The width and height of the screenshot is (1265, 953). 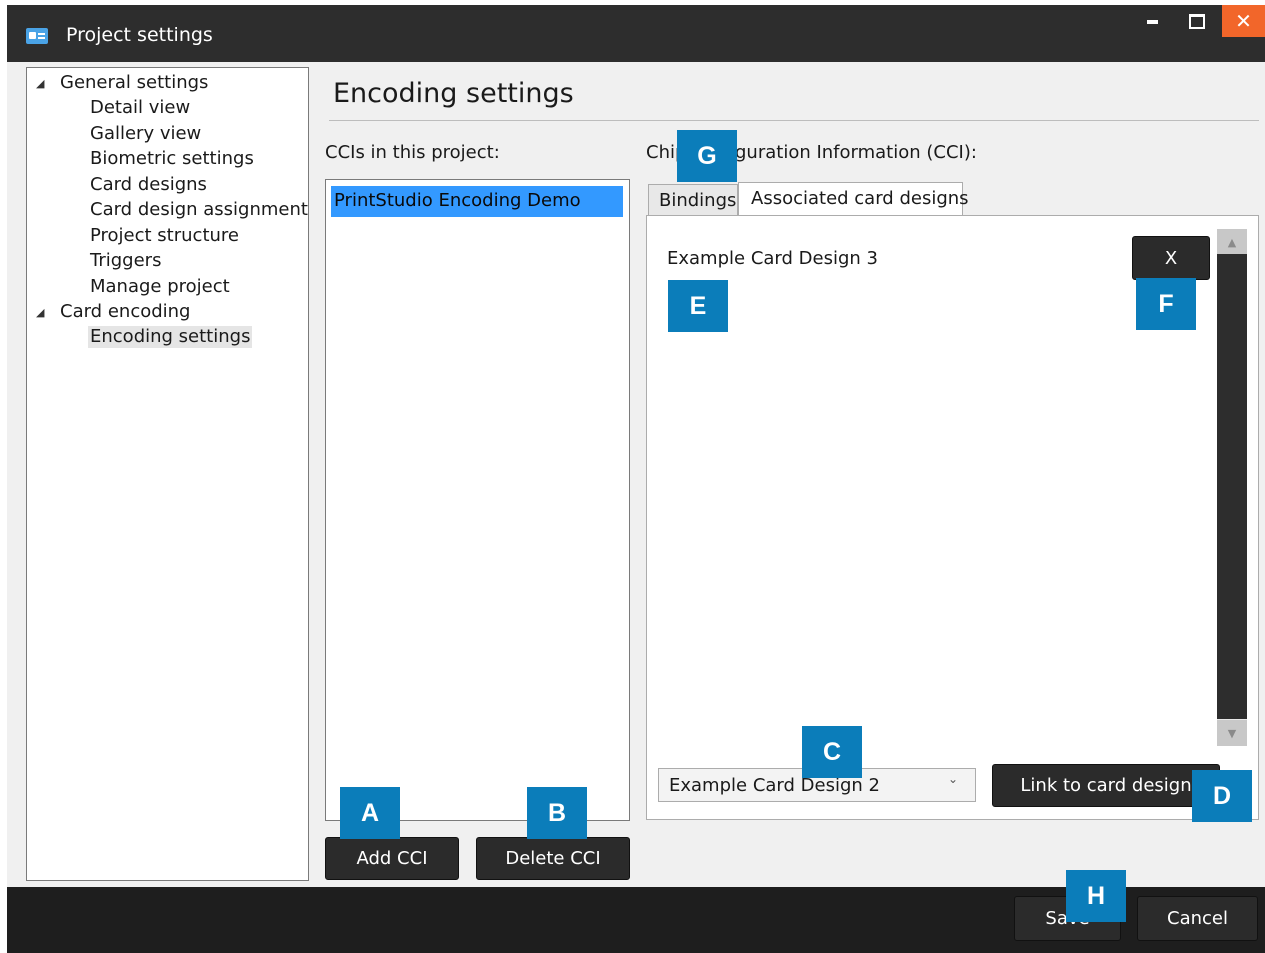 I want to click on scroll-down-arrow-icon: ▼, so click(x=1232, y=733).